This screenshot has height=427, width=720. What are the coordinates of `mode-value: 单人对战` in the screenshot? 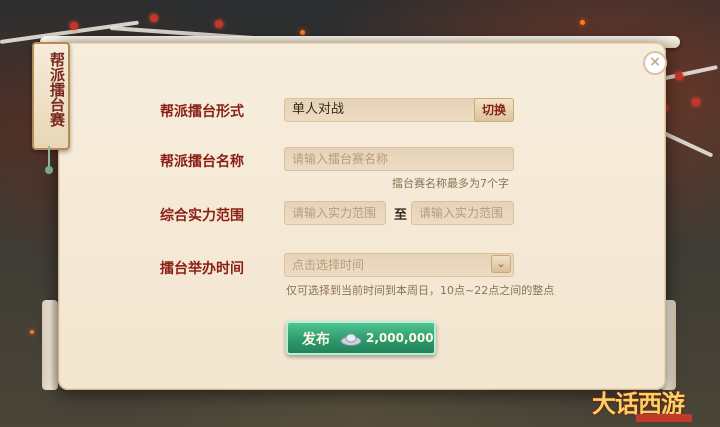 It's located at (318, 109).